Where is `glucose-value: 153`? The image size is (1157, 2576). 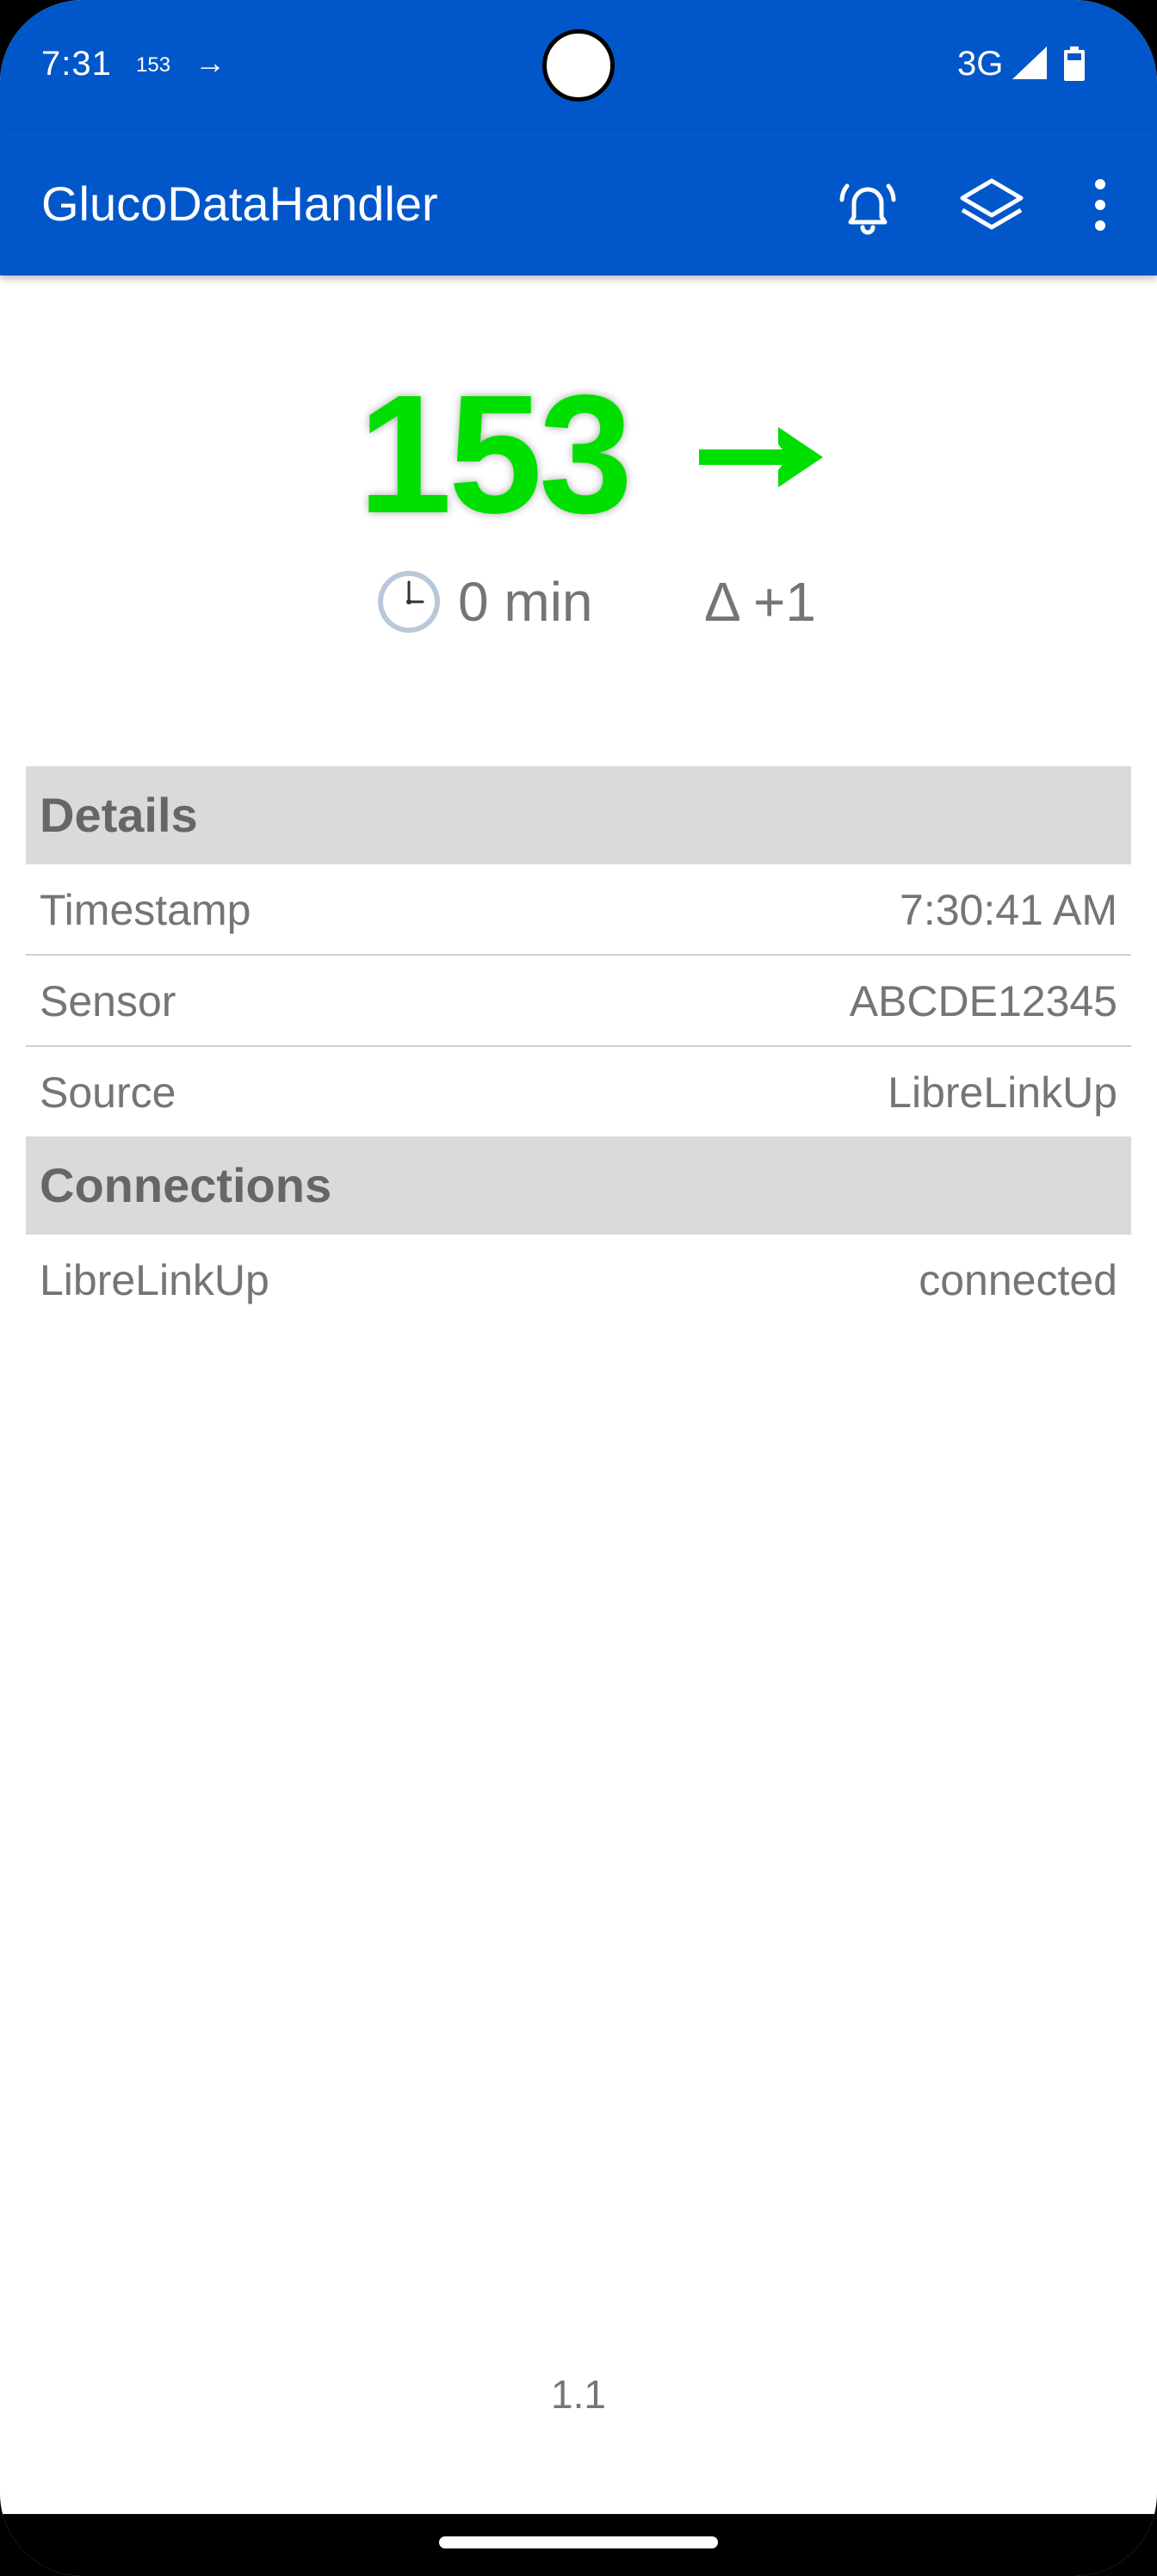
glucose-value: 153 is located at coordinates (496, 454).